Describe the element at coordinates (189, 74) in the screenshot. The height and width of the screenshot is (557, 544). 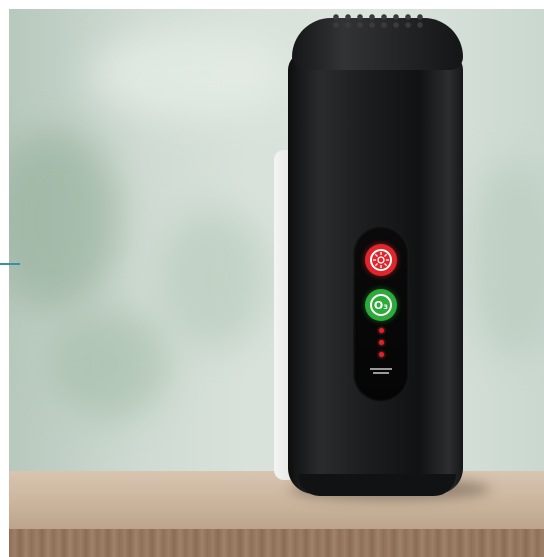
I see `light-patch` at that location.